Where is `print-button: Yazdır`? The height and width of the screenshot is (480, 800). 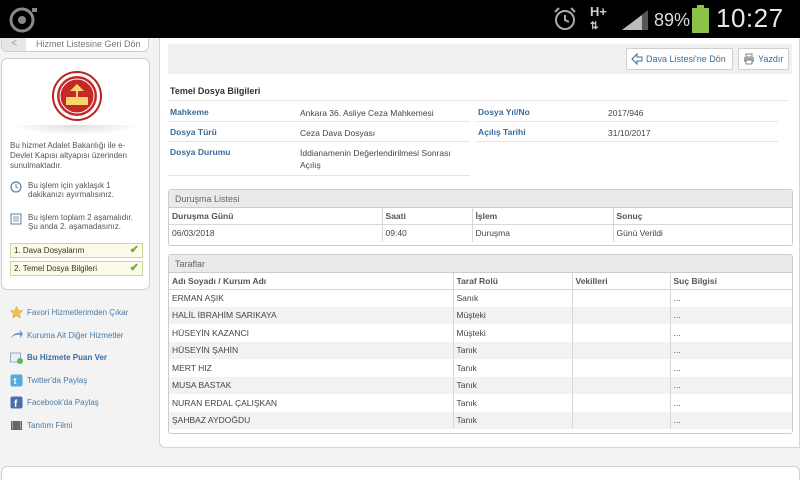
print-button: Yazdır is located at coordinates (763, 59).